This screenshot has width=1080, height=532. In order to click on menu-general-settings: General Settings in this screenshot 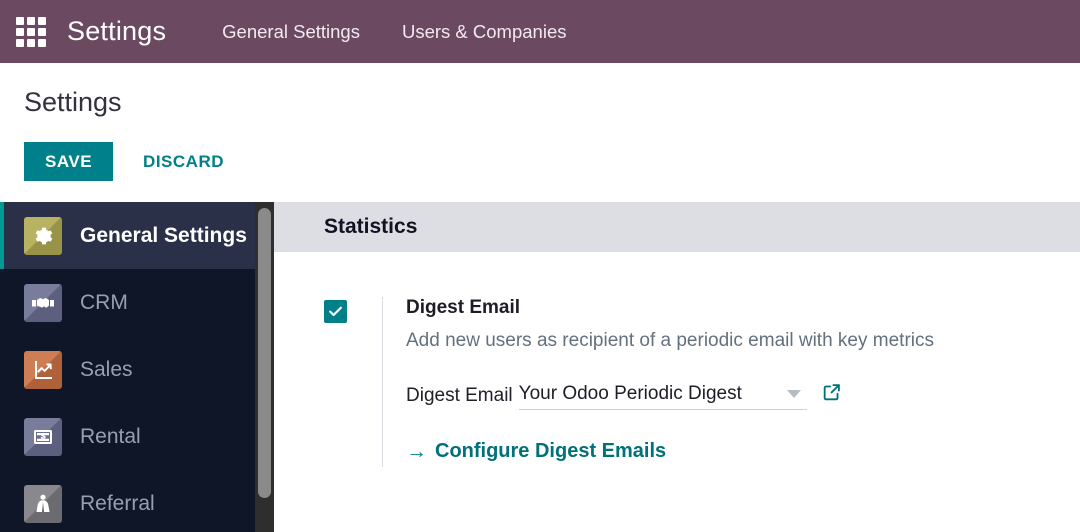, I will do `click(291, 32)`.